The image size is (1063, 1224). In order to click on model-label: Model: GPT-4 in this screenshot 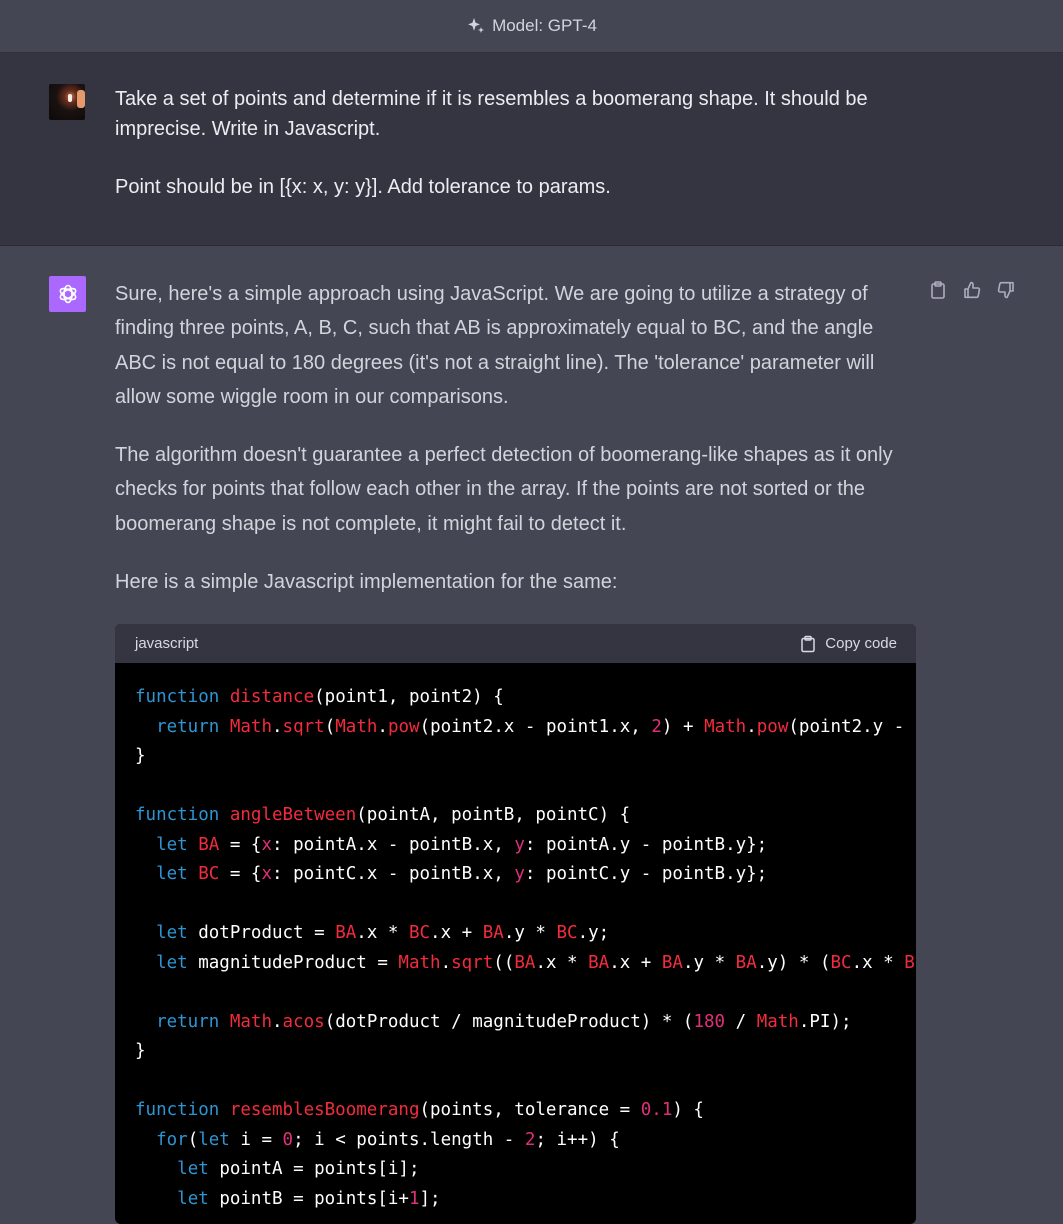, I will do `click(544, 25)`.